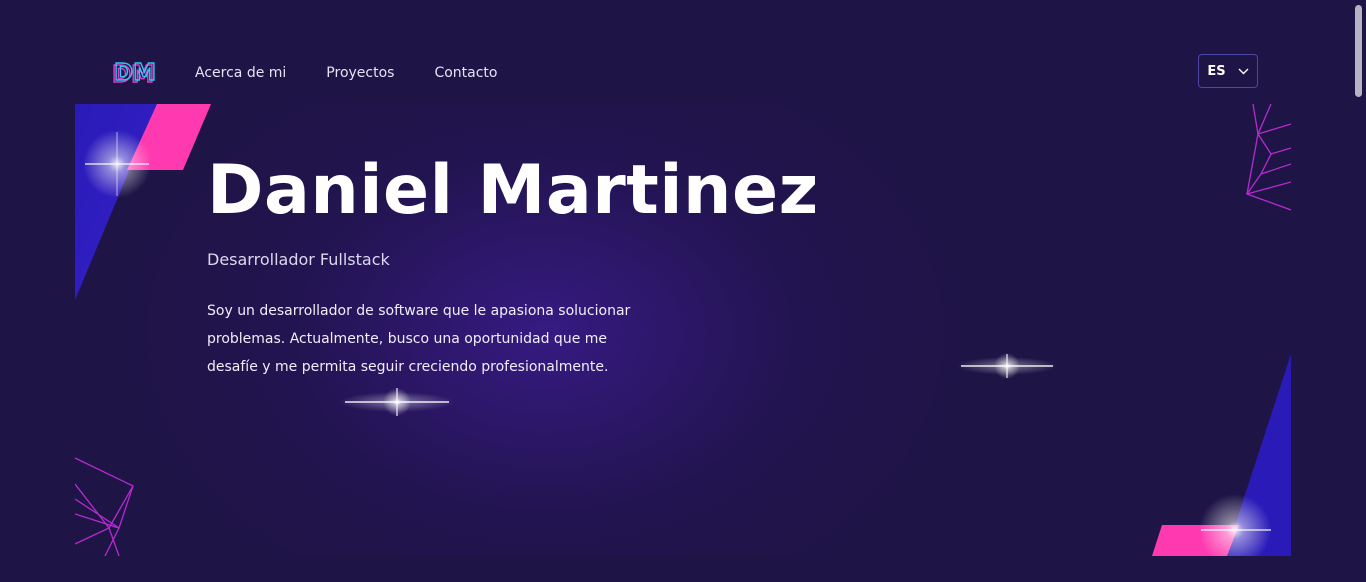  I want to click on sparkle-right, so click(1007, 366).